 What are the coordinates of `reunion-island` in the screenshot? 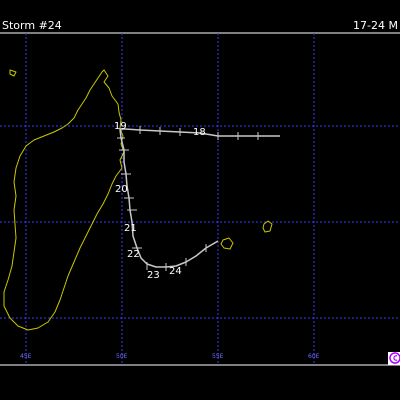 It's located at (227, 243).